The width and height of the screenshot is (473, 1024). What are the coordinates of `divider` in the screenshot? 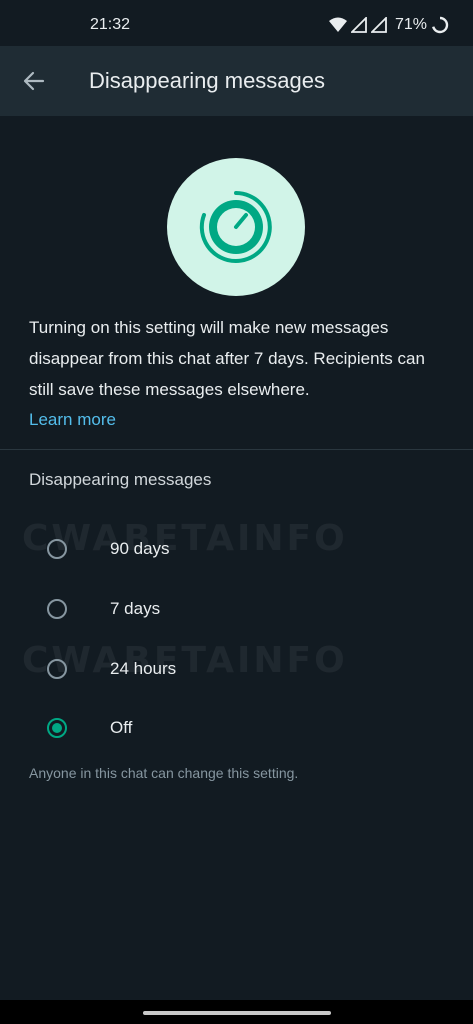 It's located at (236, 449).